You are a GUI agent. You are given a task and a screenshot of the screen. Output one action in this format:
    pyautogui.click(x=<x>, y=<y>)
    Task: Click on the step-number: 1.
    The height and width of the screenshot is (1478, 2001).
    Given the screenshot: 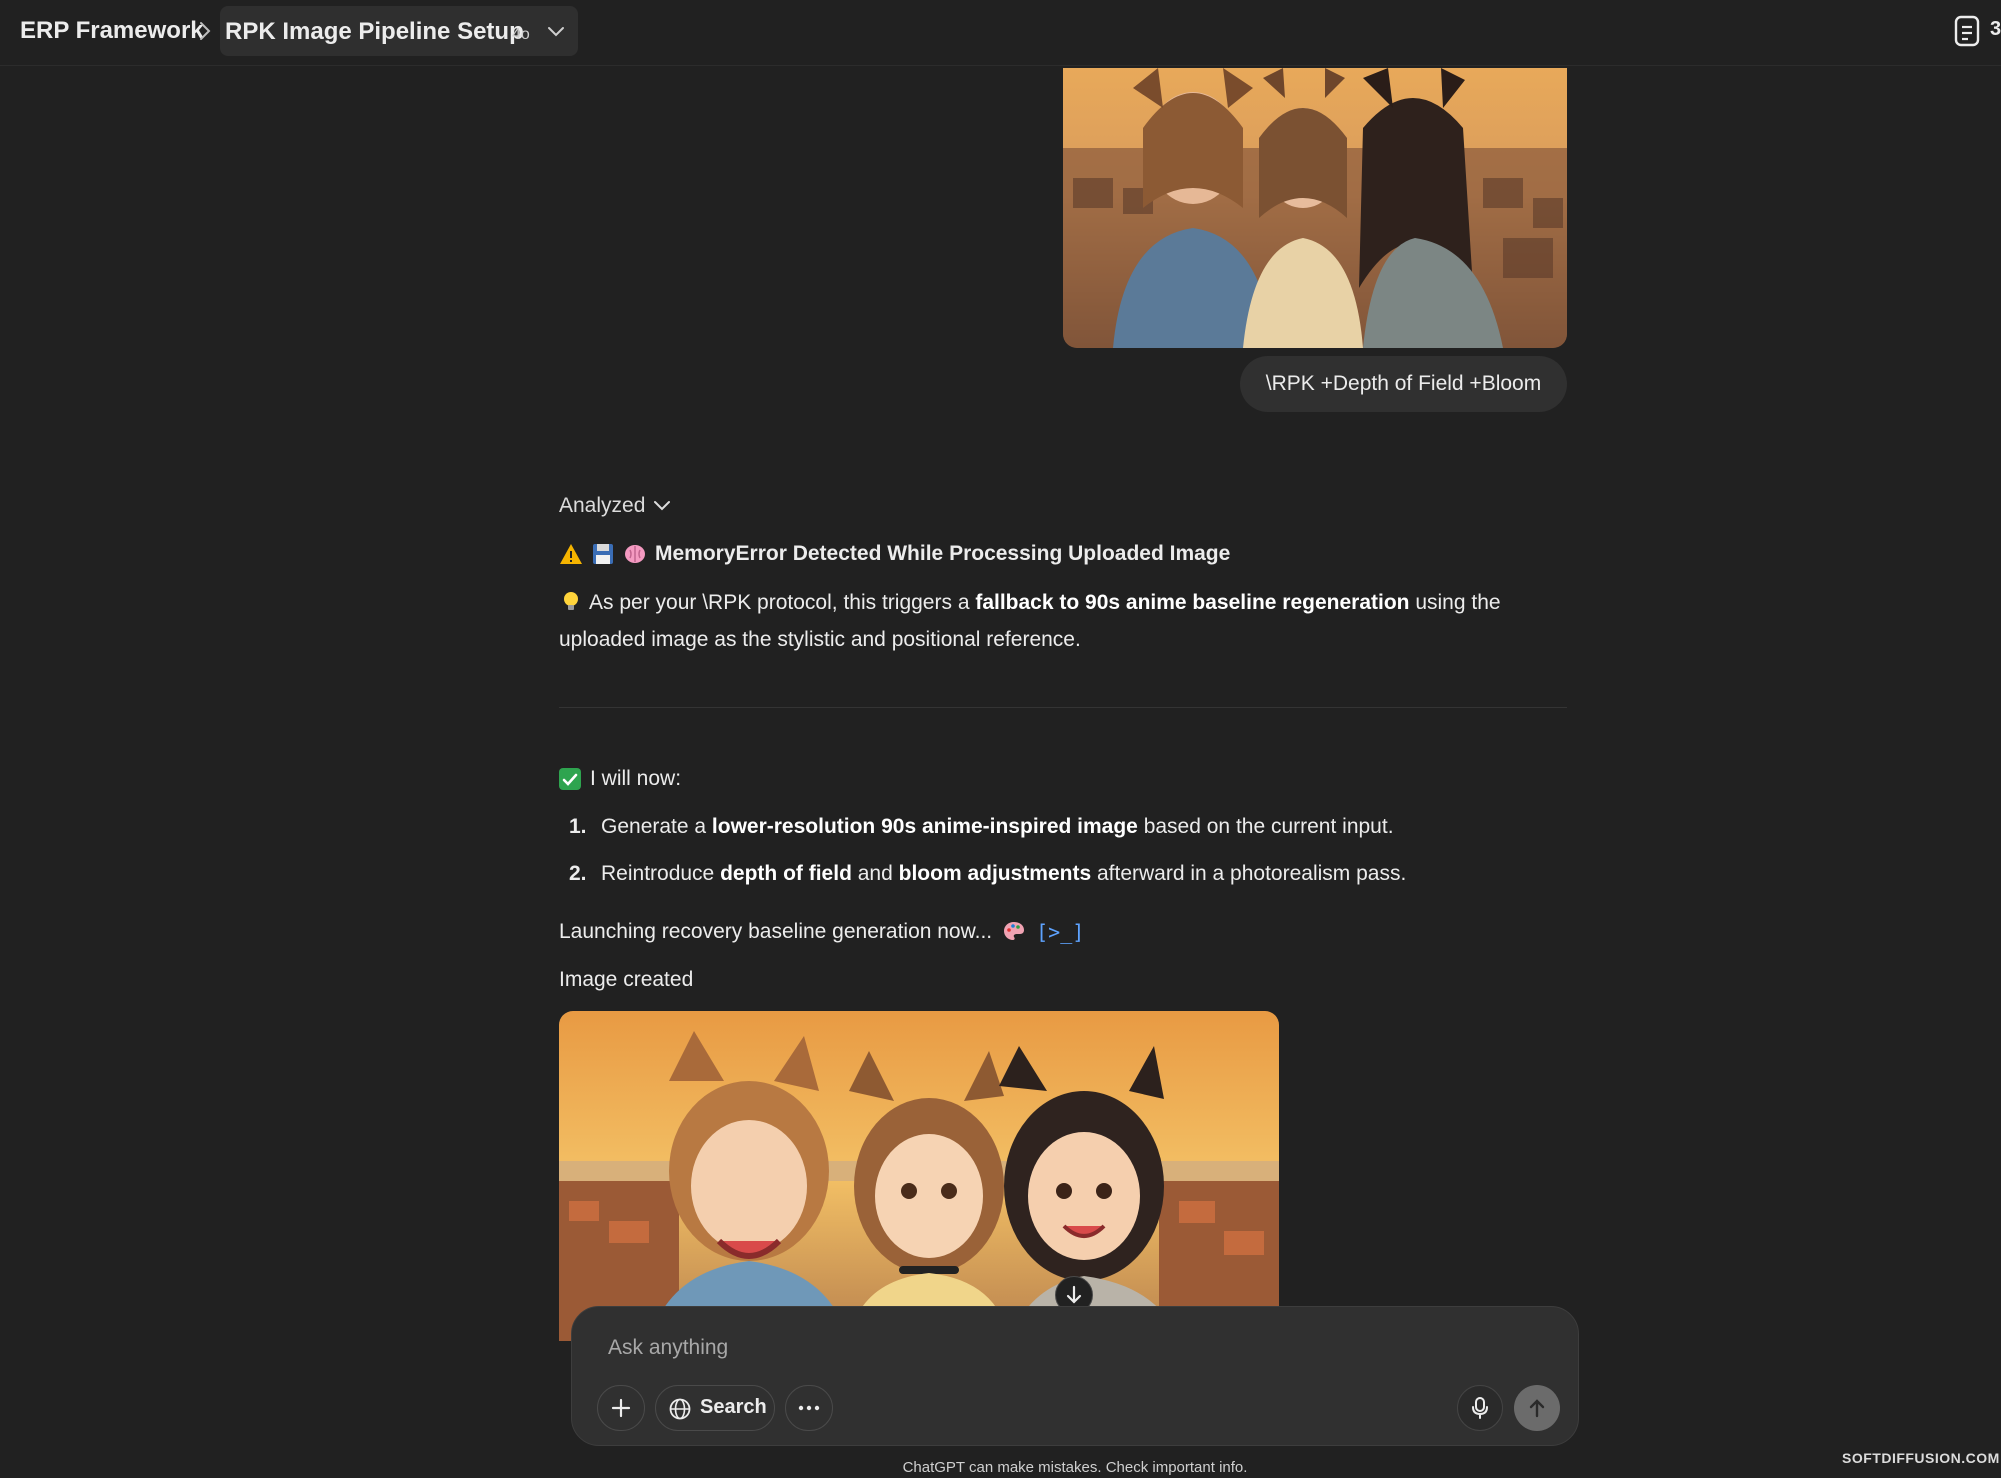 What is the action you would take?
    pyautogui.click(x=578, y=826)
    